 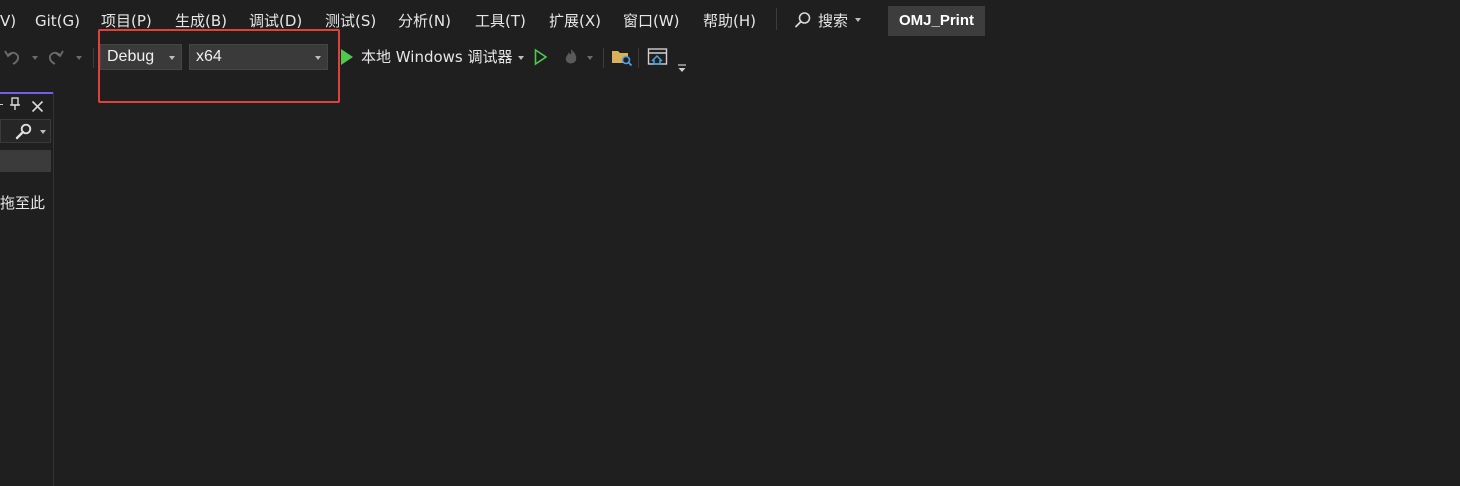 I want to click on undo-dropdown-icon, so click(x=35, y=58).